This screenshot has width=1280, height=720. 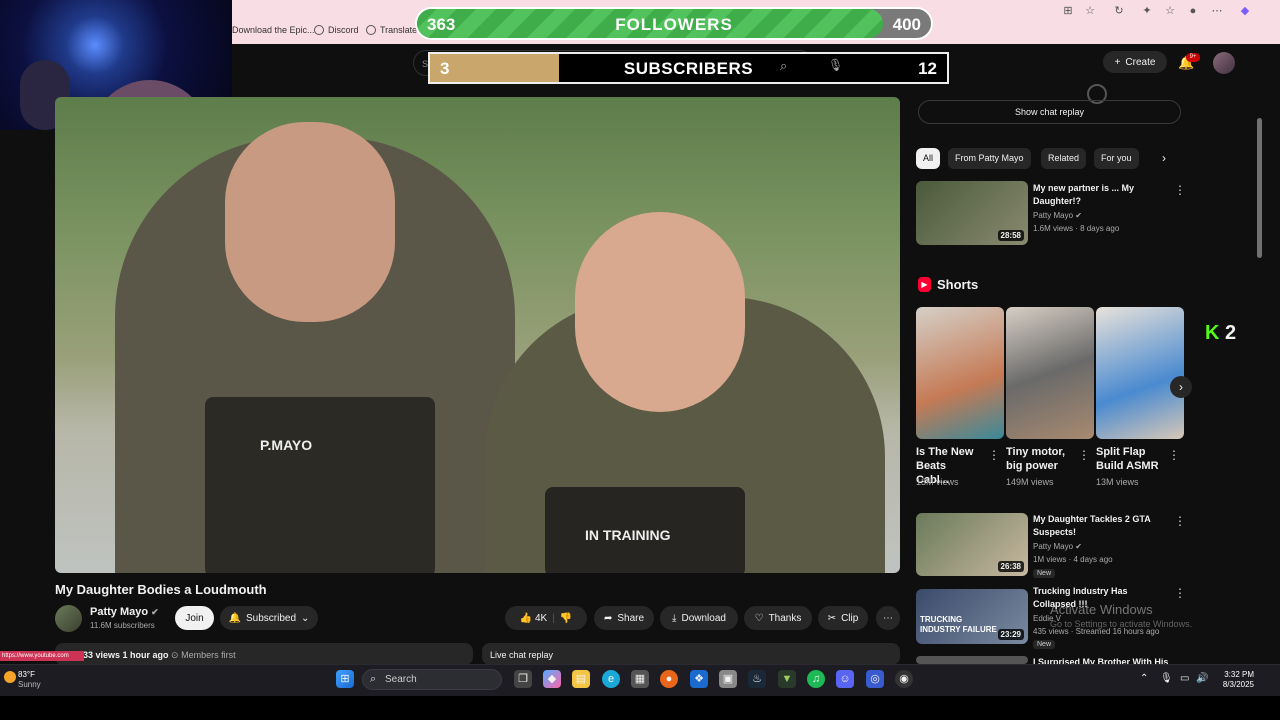 What do you see at coordinates (1202, 678) in the screenshot?
I see `volume-icon: 🔊` at bounding box center [1202, 678].